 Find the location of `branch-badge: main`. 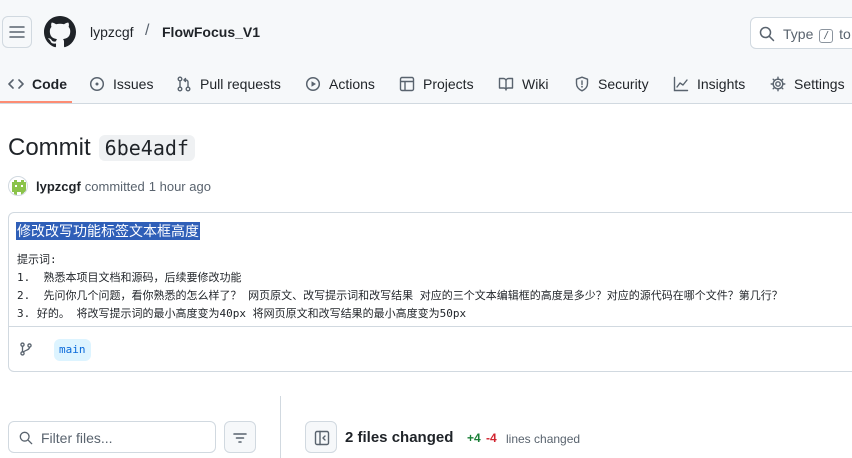

branch-badge: main is located at coordinates (72, 350).